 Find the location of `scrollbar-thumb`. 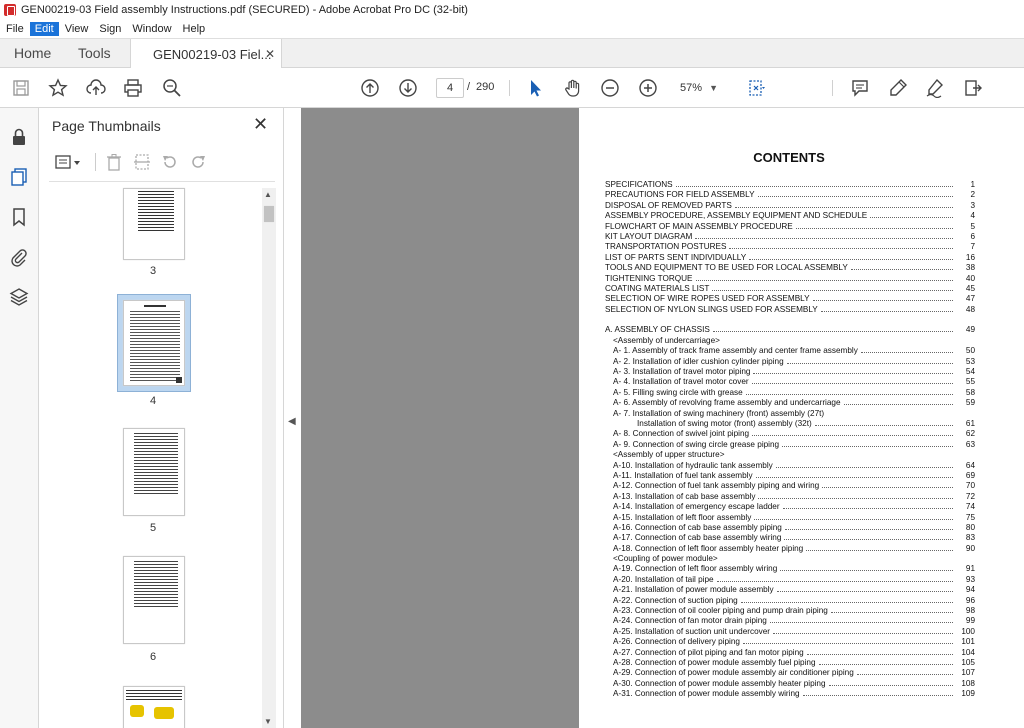

scrollbar-thumb is located at coordinates (269, 214).